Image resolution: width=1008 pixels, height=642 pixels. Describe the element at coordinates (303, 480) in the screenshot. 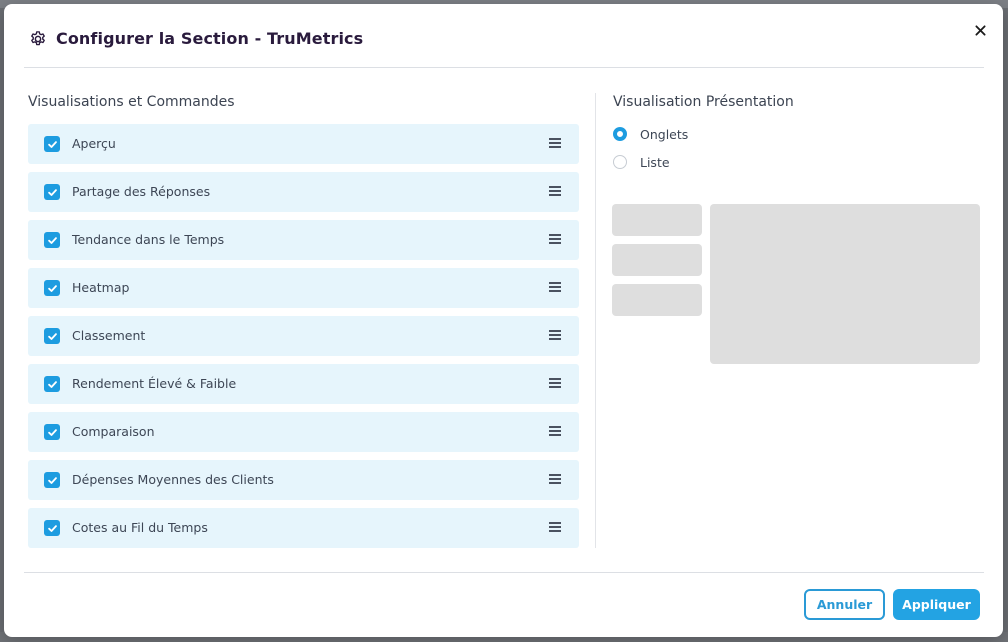

I see `list-item: Dépenses Moyennes des Clients` at that location.